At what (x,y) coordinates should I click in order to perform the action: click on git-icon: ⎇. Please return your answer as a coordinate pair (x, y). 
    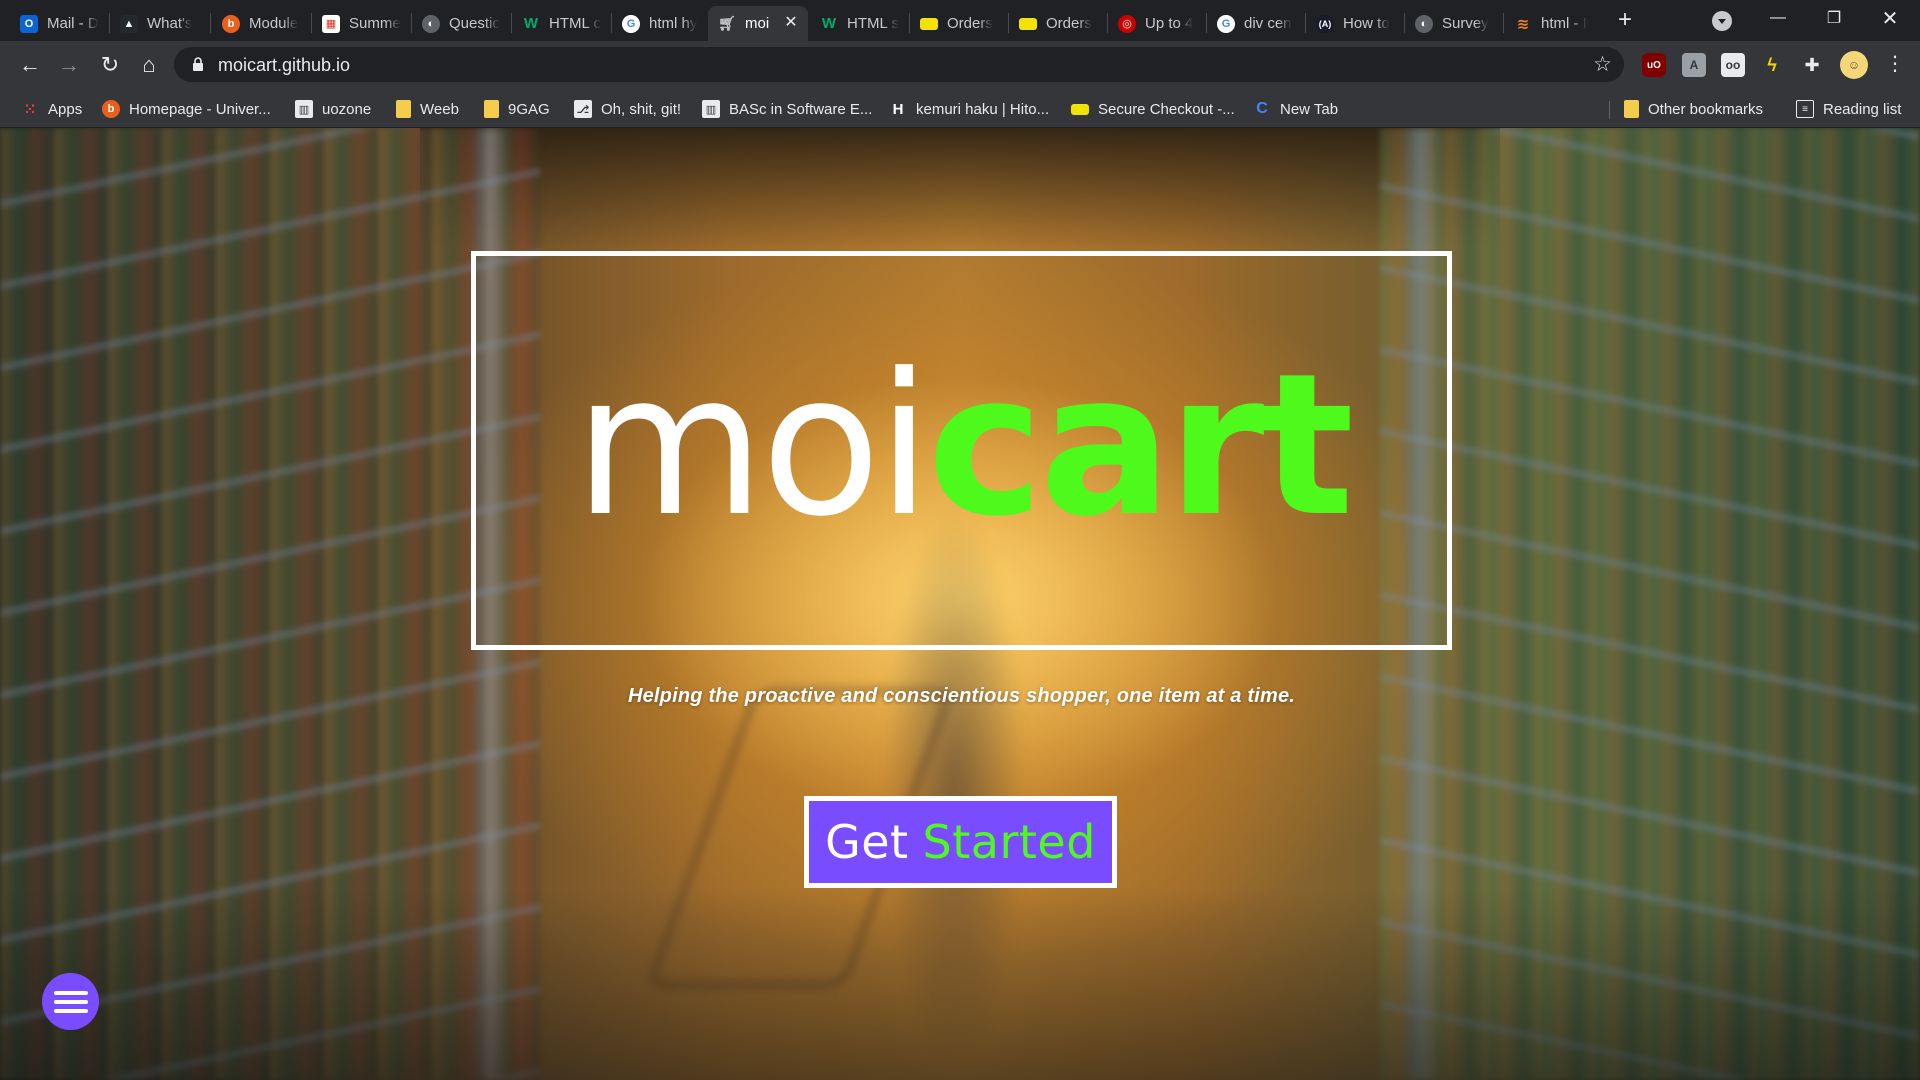
    Looking at the image, I should click on (583, 109).